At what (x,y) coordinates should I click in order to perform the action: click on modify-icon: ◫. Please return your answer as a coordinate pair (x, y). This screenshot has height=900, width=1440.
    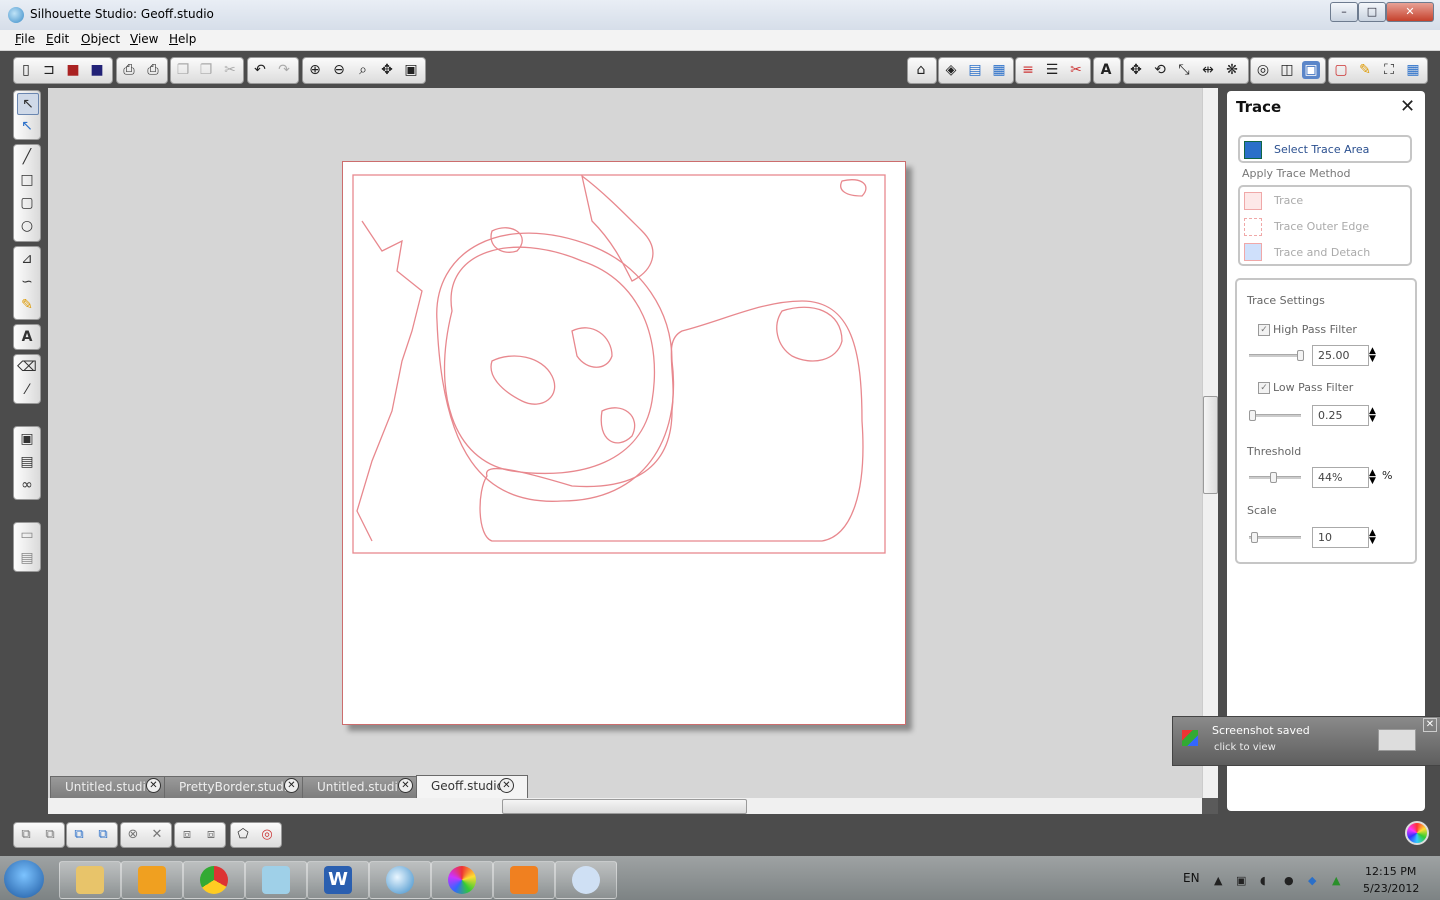
    Looking at the image, I should click on (1287, 70).